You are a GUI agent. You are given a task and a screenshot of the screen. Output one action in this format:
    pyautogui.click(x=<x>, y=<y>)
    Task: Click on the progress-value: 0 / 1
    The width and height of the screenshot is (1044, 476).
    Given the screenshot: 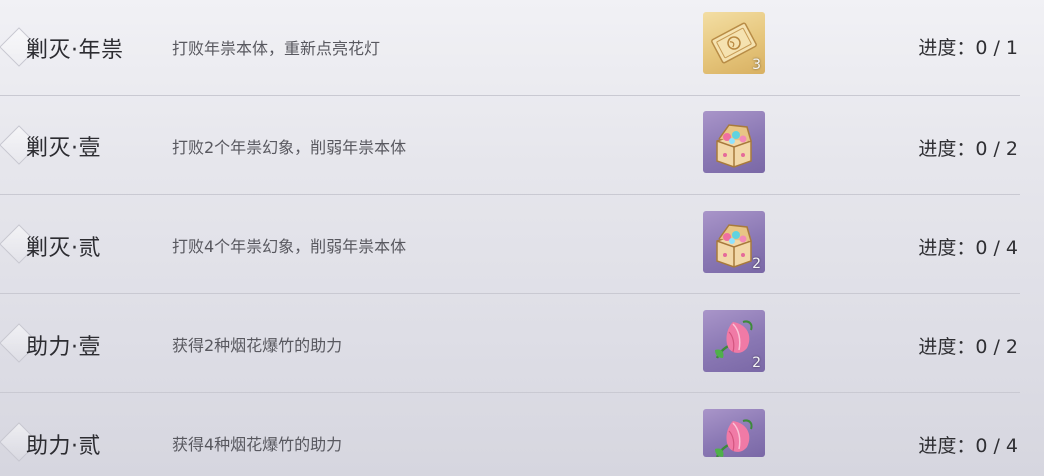 What is the action you would take?
    pyautogui.click(x=996, y=48)
    